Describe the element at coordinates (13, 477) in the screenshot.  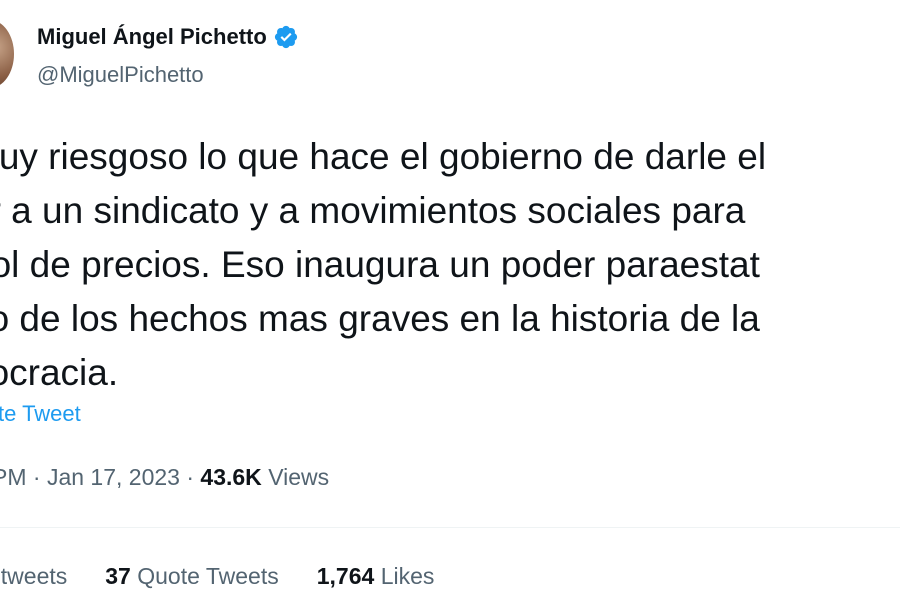
I see `tweet-time: PM` at that location.